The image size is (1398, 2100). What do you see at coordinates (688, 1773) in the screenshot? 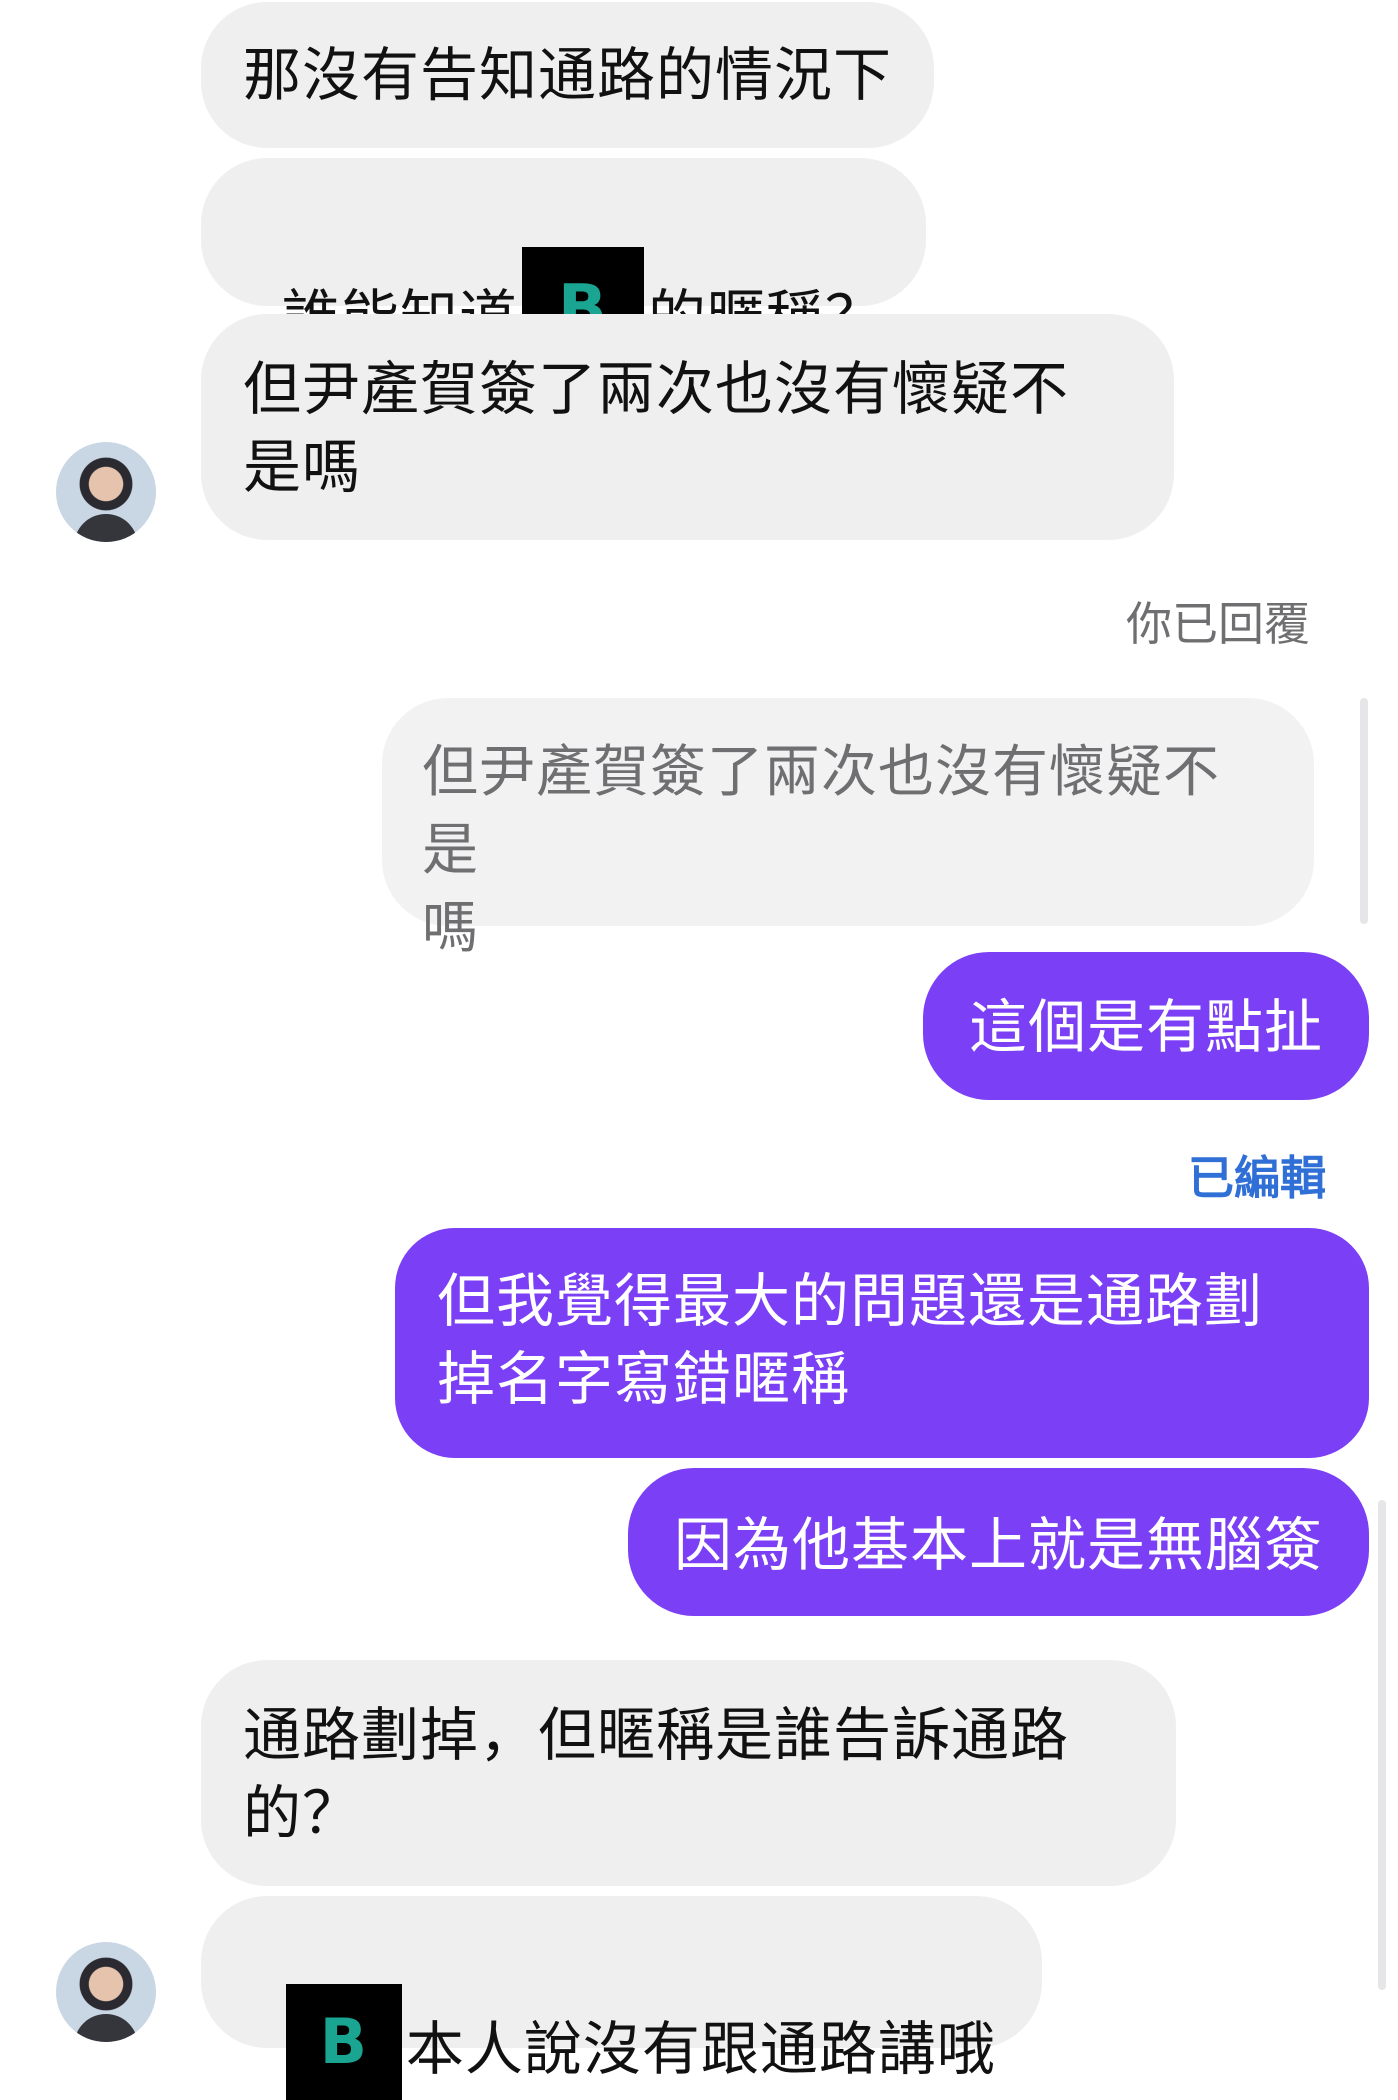
I see `incoming-message: 通路劃掉，但暱稱是誰告訴通路 的？` at bounding box center [688, 1773].